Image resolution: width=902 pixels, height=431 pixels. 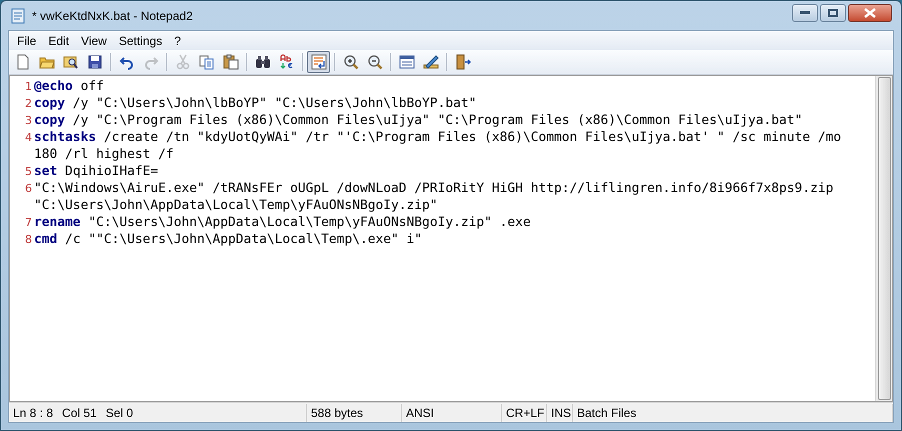 What do you see at coordinates (120, 413) in the screenshot?
I see `status-text: Sel 0` at bounding box center [120, 413].